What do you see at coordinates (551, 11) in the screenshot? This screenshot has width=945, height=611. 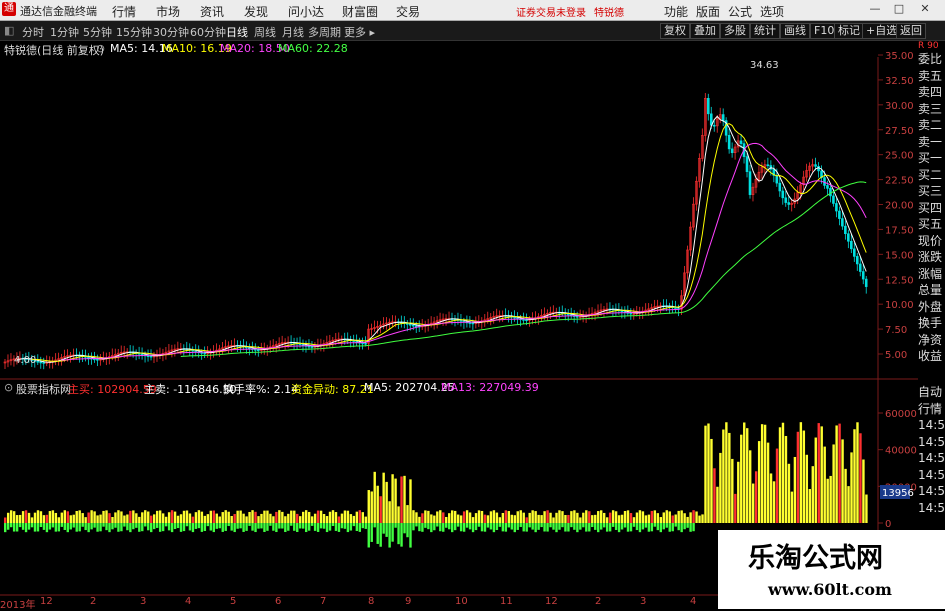 I see `login-status: 证券交易未登录` at bounding box center [551, 11].